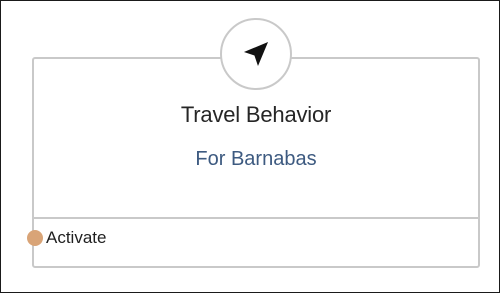 This screenshot has height=293, width=500. Describe the element at coordinates (35, 238) in the screenshot. I see `activate-port-connector` at that location.